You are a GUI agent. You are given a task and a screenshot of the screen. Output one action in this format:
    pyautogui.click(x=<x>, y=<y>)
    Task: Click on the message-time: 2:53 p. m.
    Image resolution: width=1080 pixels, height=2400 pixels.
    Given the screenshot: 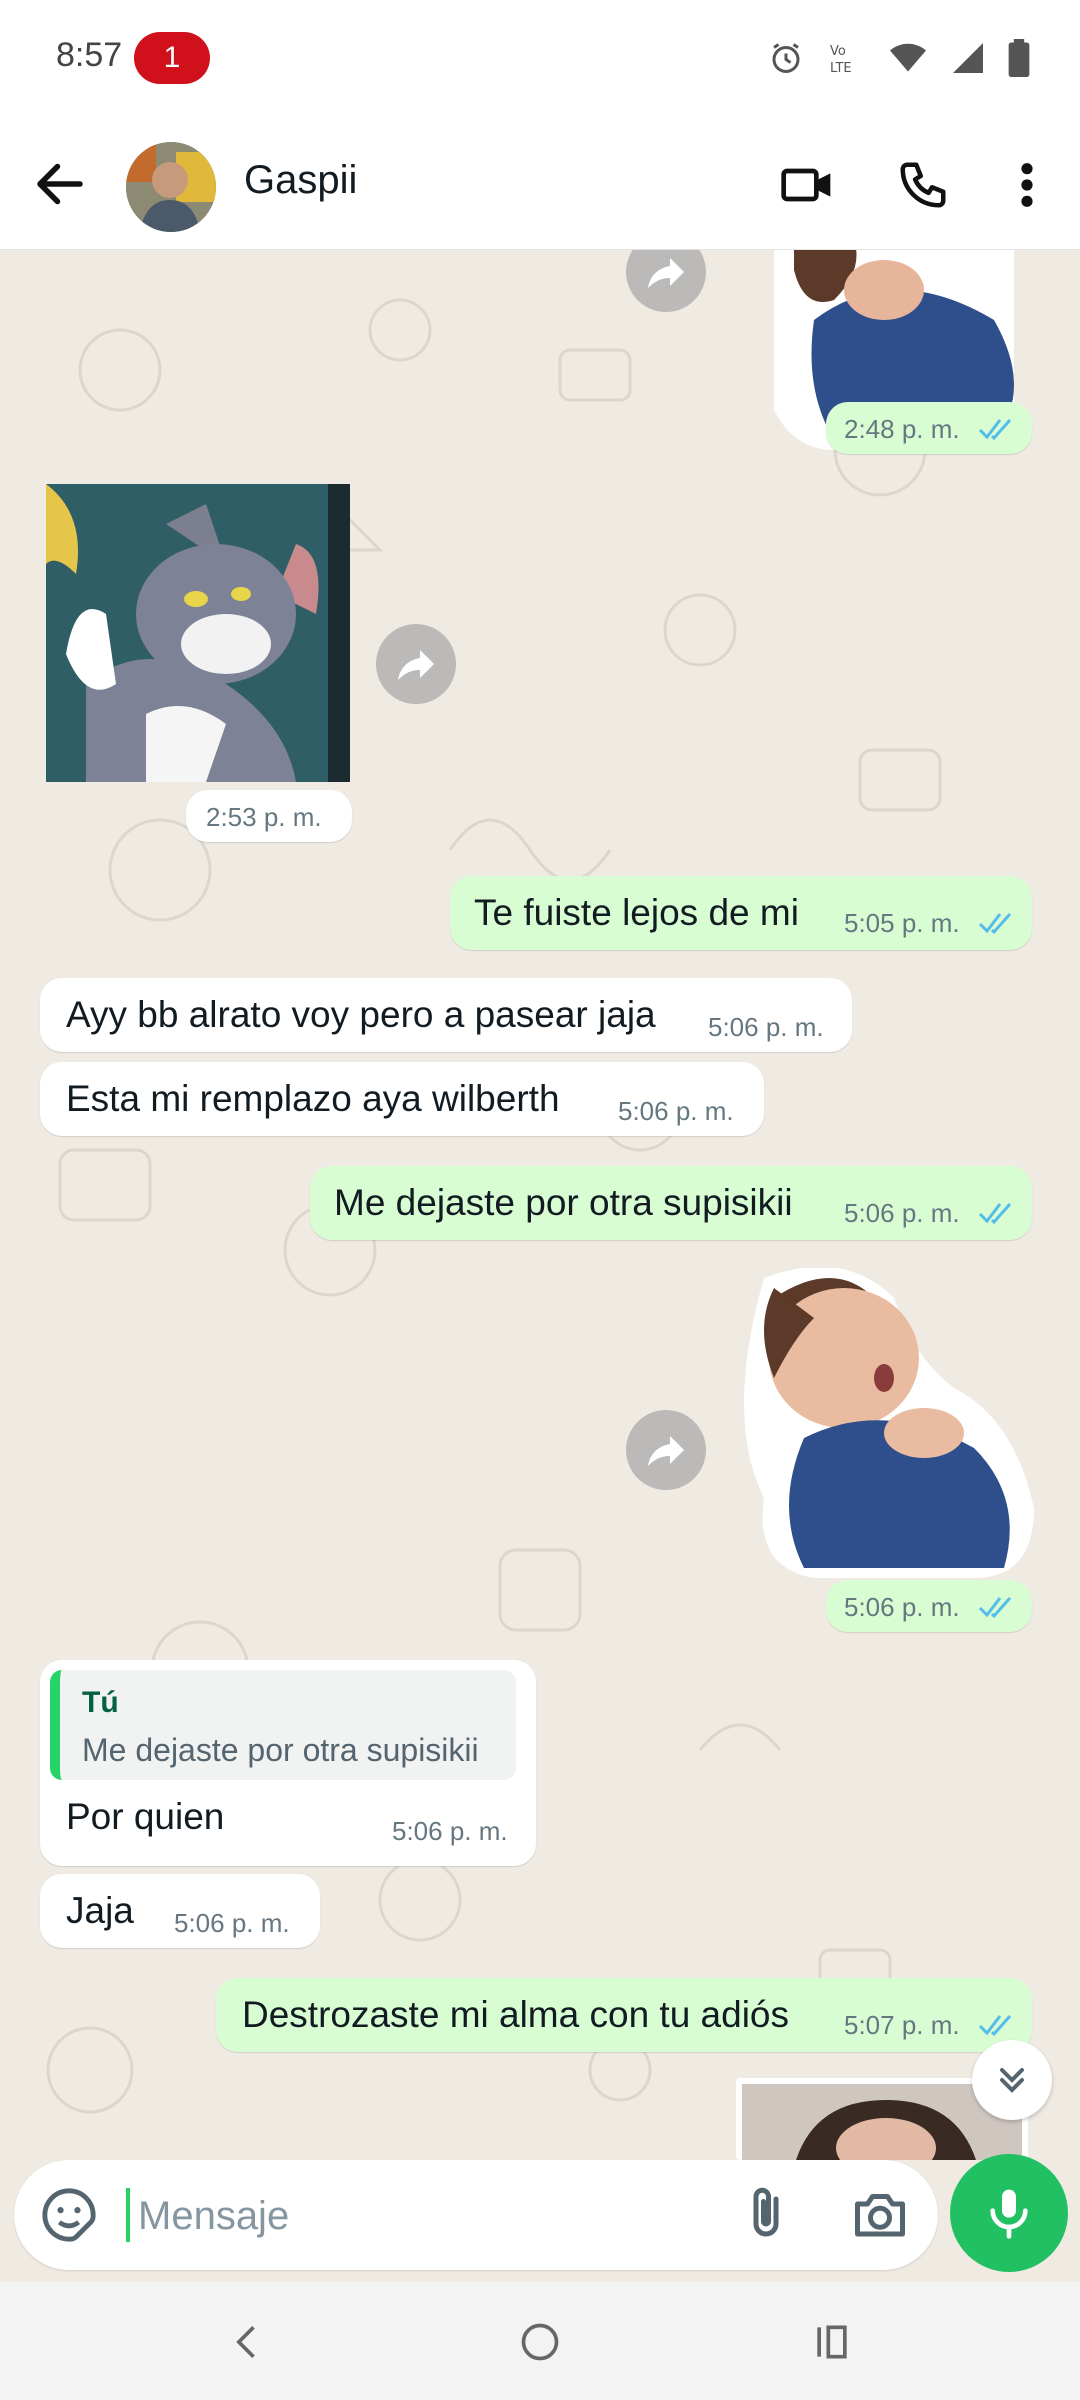 What is the action you would take?
    pyautogui.click(x=264, y=817)
    